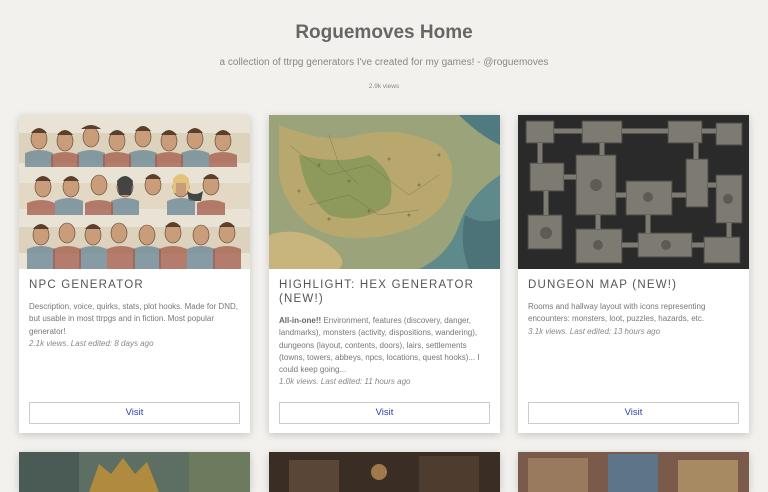 This screenshot has width=768, height=492. Describe the element at coordinates (633, 472) in the screenshot. I see `card-row2-3-image` at that location.